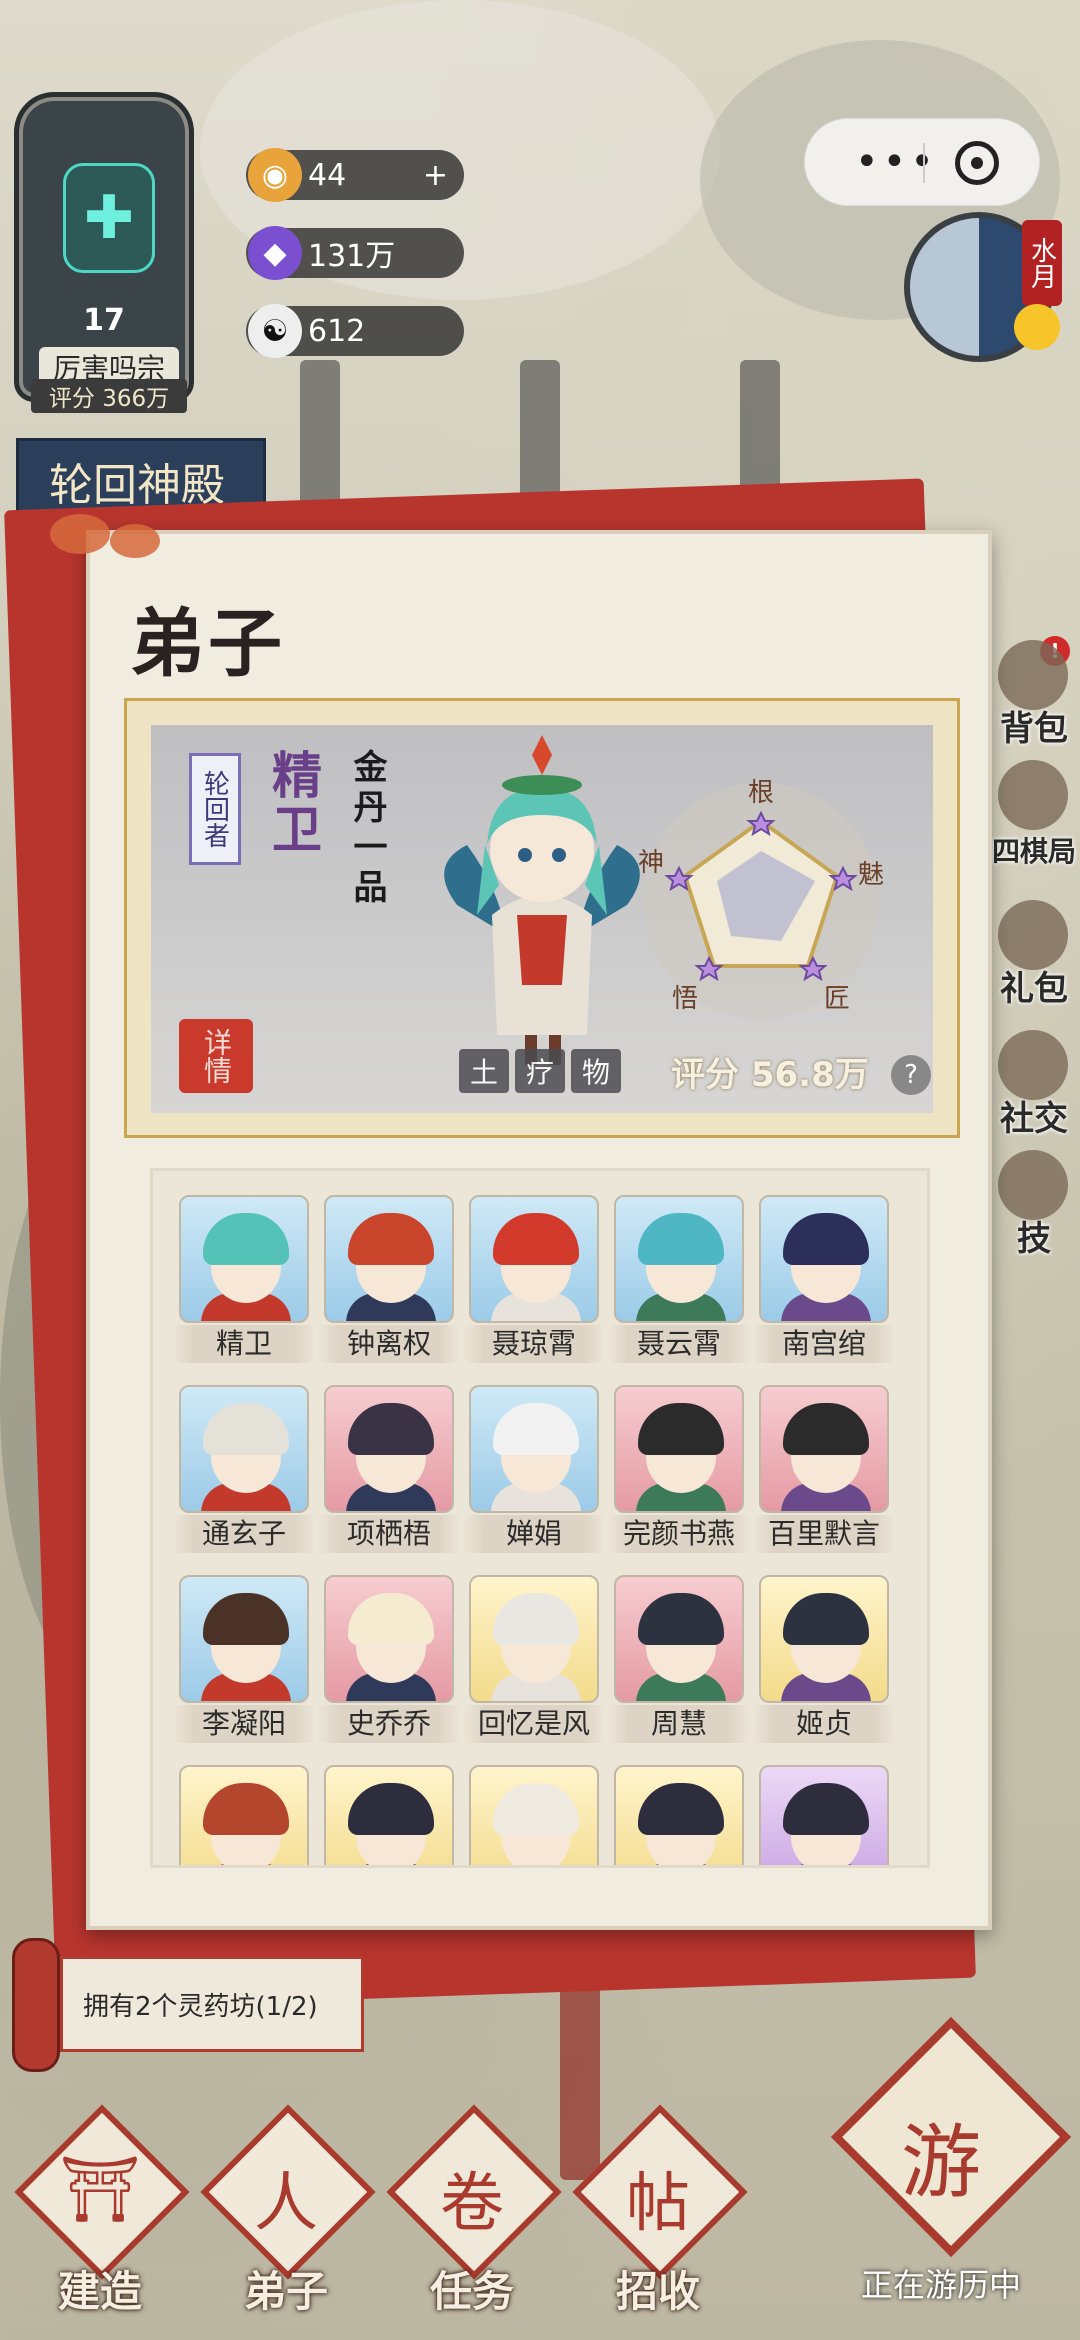 This screenshot has height=2340, width=1080. What do you see at coordinates (679, 1724) in the screenshot?
I see `disciple-name: 周慧` at bounding box center [679, 1724].